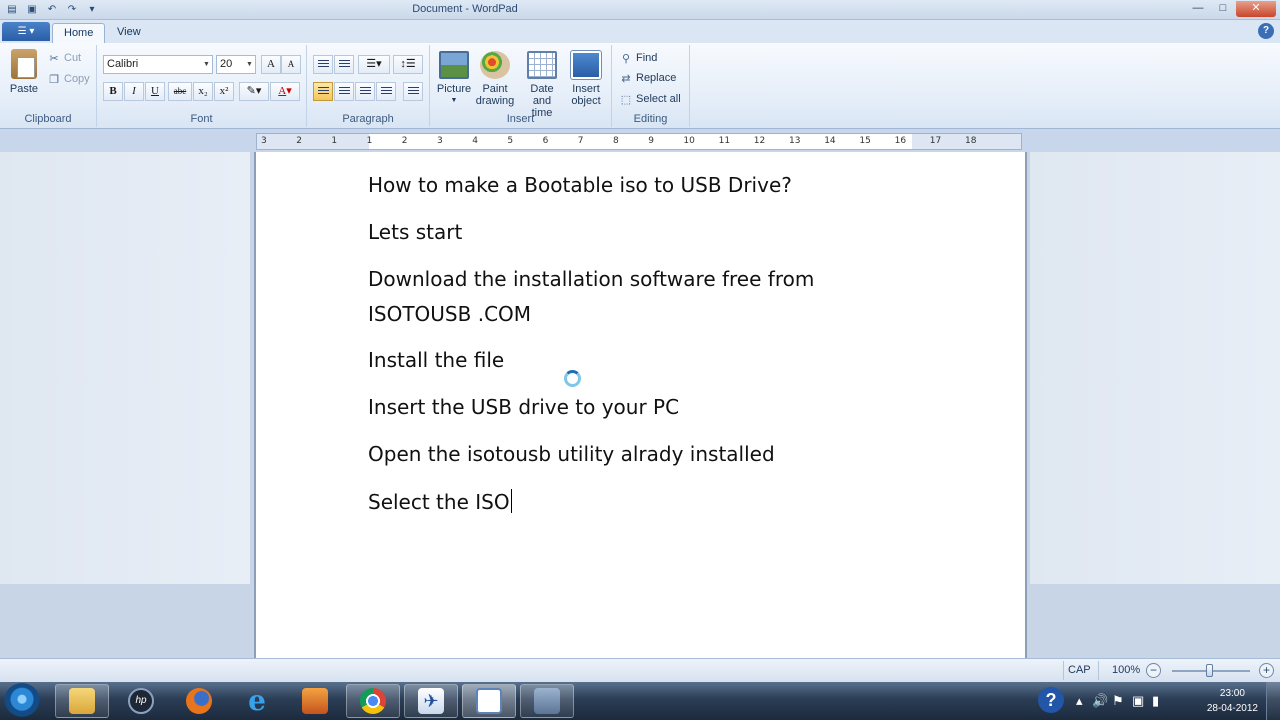 The image size is (1280, 720). I want to click on taskbar-explorer, so click(82, 701).